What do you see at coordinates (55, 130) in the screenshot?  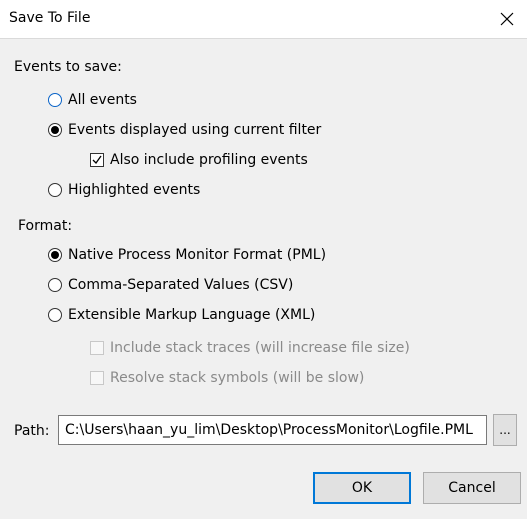 I see `radio-current-filter` at bounding box center [55, 130].